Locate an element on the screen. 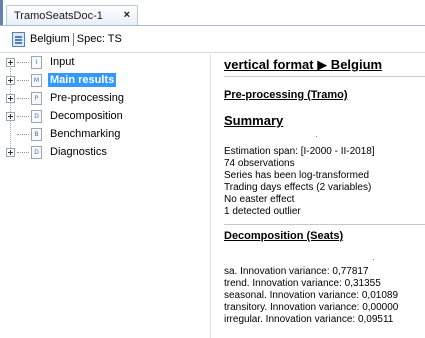 The height and width of the screenshot is (338, 425). input-node-icon: I is located at coordinates (36, 62).